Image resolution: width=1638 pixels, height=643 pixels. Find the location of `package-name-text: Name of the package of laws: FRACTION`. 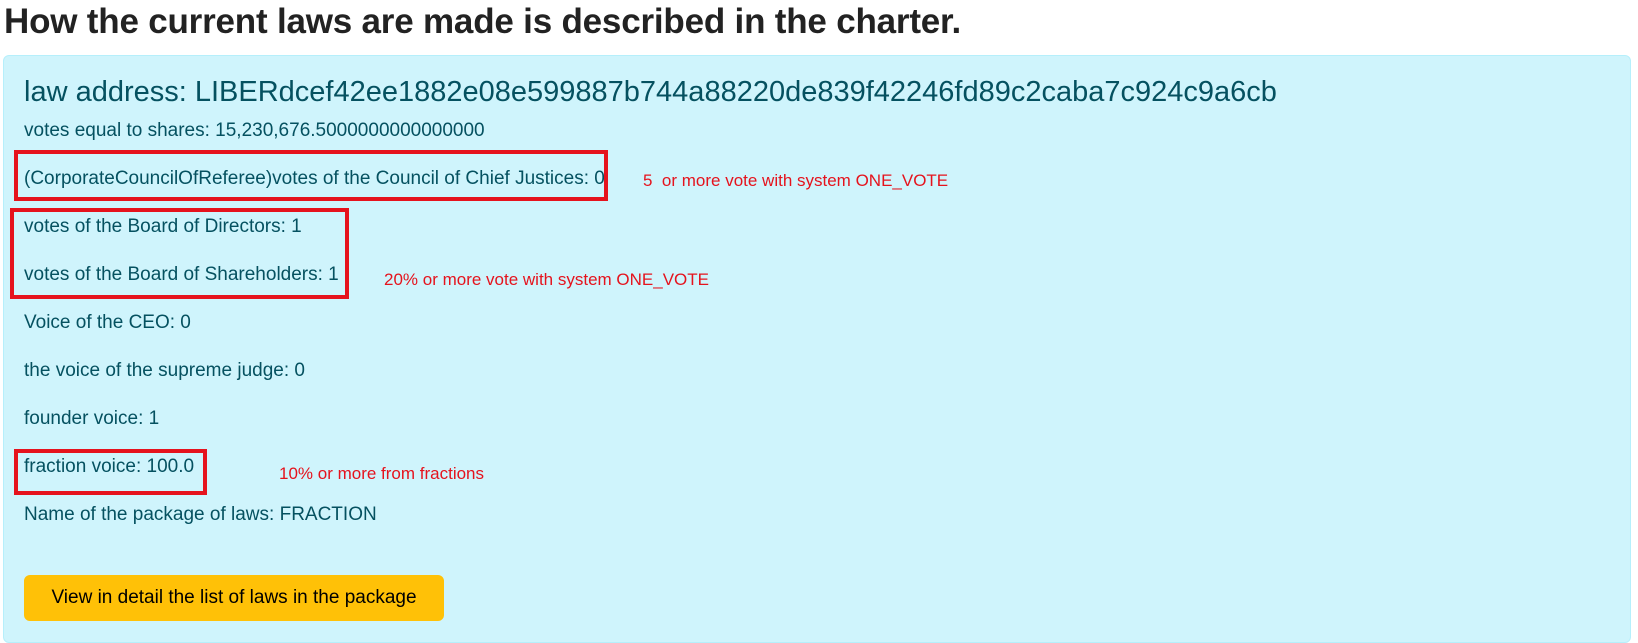

package-name-text: Name of the package of laws: FRACTION is located at coordinates (200, 514).